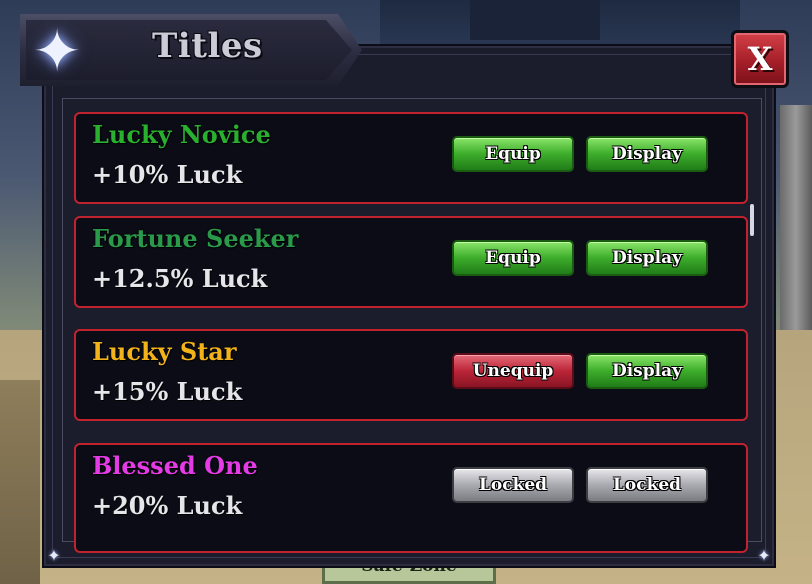 Image resolution: width=812 pixels, height=584 pixels. What do you see at coordinates (167, 174) in the screenshot?
I see `title-bonus: +10% Luck` at bounding box center [167, 174].